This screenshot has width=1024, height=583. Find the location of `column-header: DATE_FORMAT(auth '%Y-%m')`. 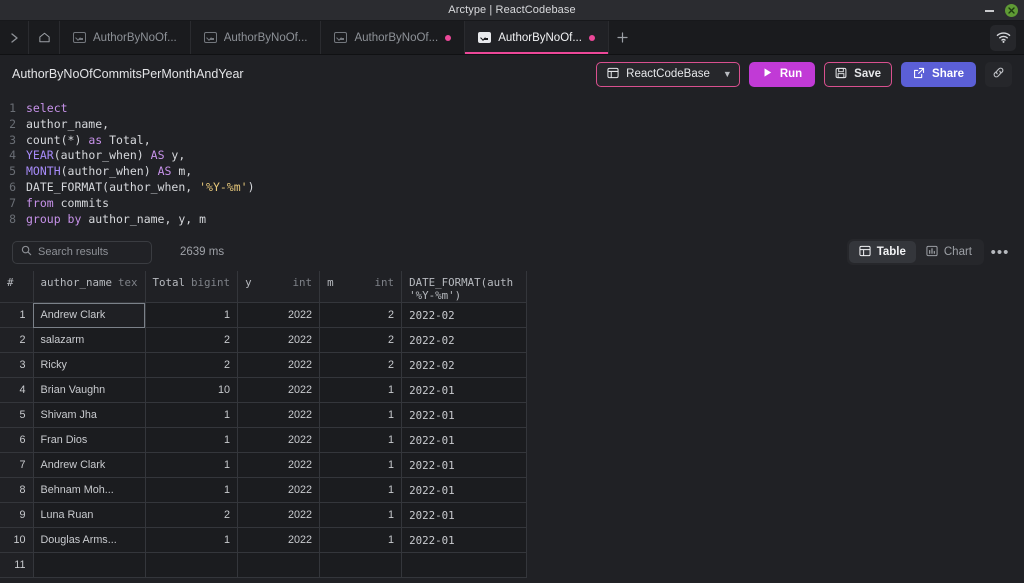

column-header: DATE_FORMAT(auth '%Y-%m') is located at coordinates (464, 287).